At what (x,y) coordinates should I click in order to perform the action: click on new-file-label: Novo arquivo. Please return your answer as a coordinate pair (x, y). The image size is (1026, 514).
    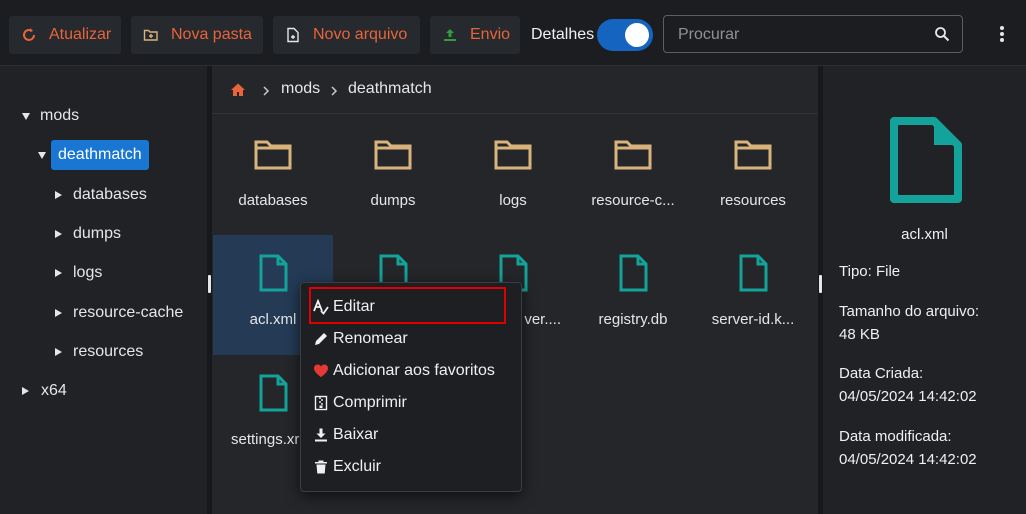
    Looking at the image, I should click on (360, 34).